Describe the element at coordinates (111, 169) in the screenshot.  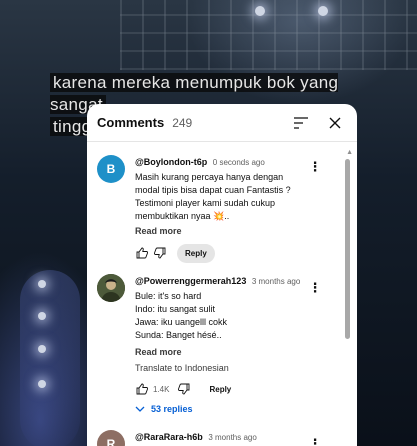
I see `avatar: B` at that location.